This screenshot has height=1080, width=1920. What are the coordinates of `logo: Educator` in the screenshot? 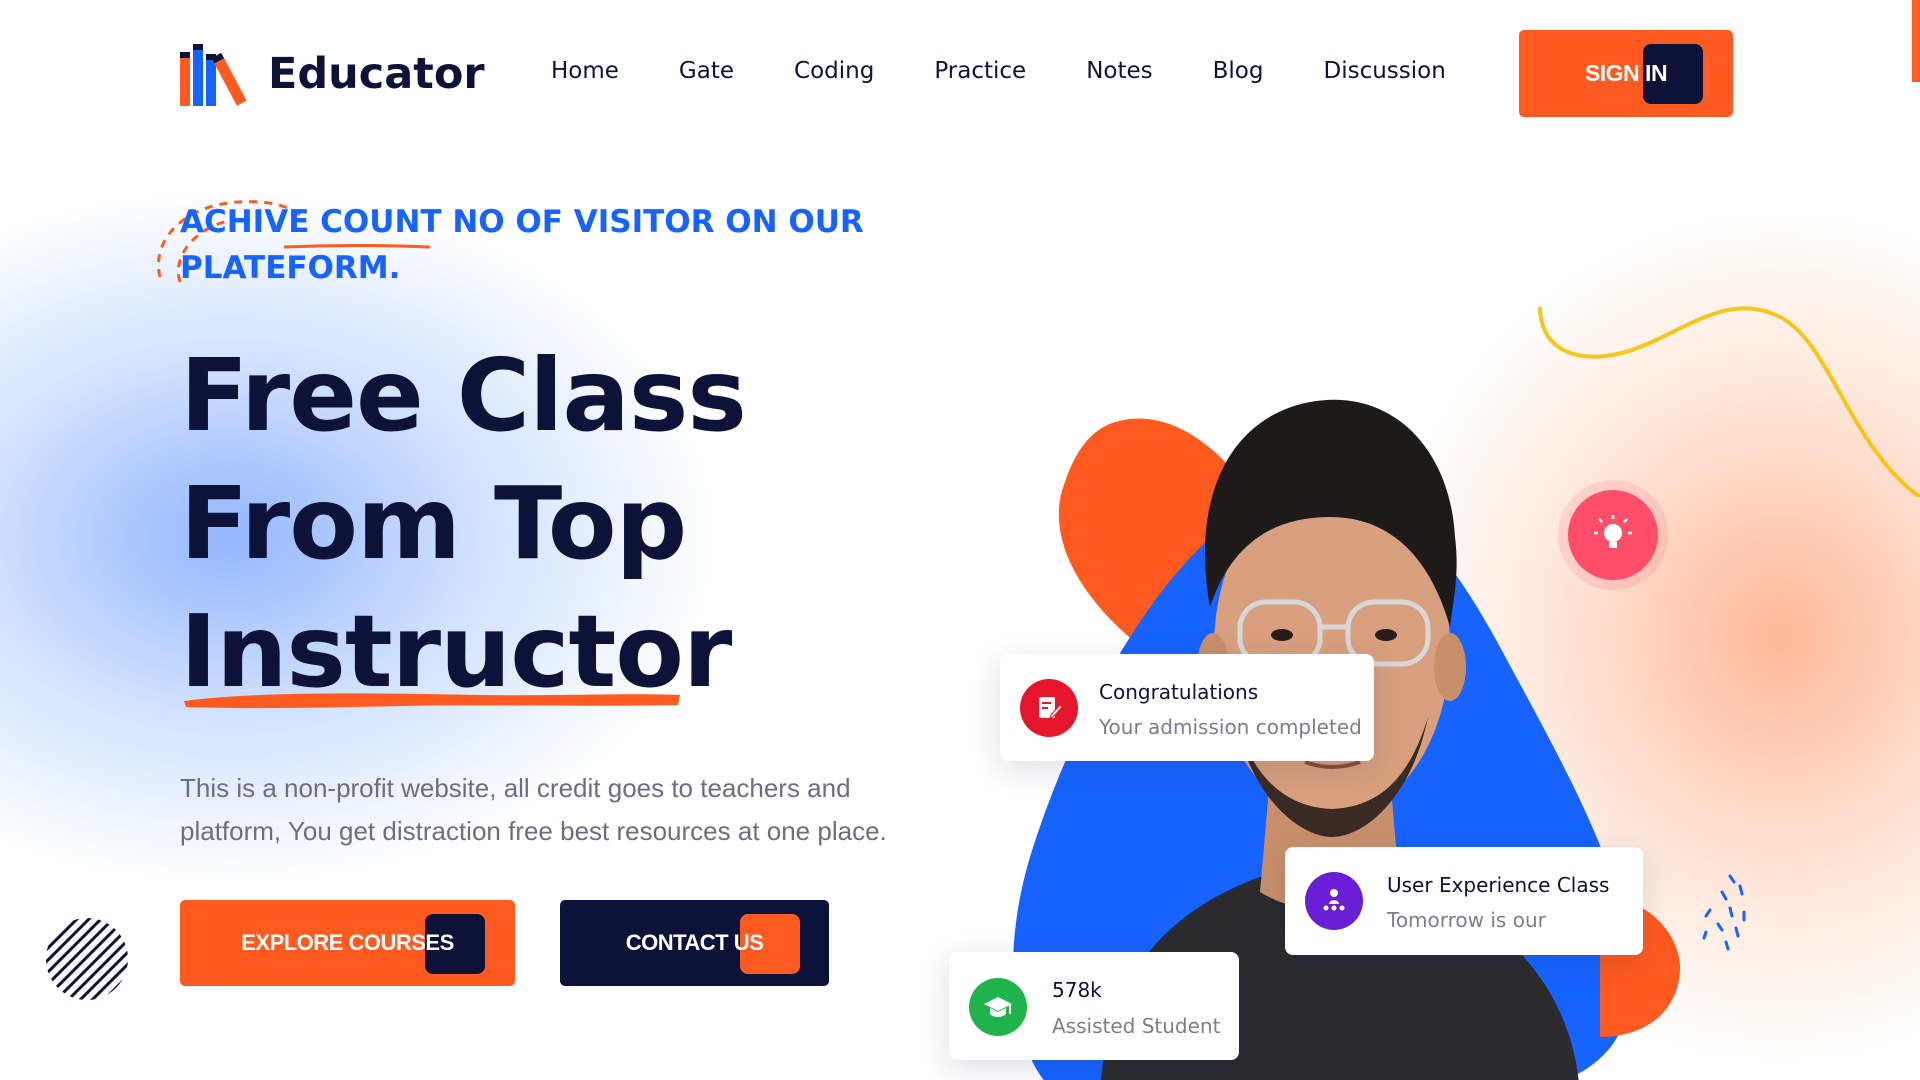 It's located at (331, 74).